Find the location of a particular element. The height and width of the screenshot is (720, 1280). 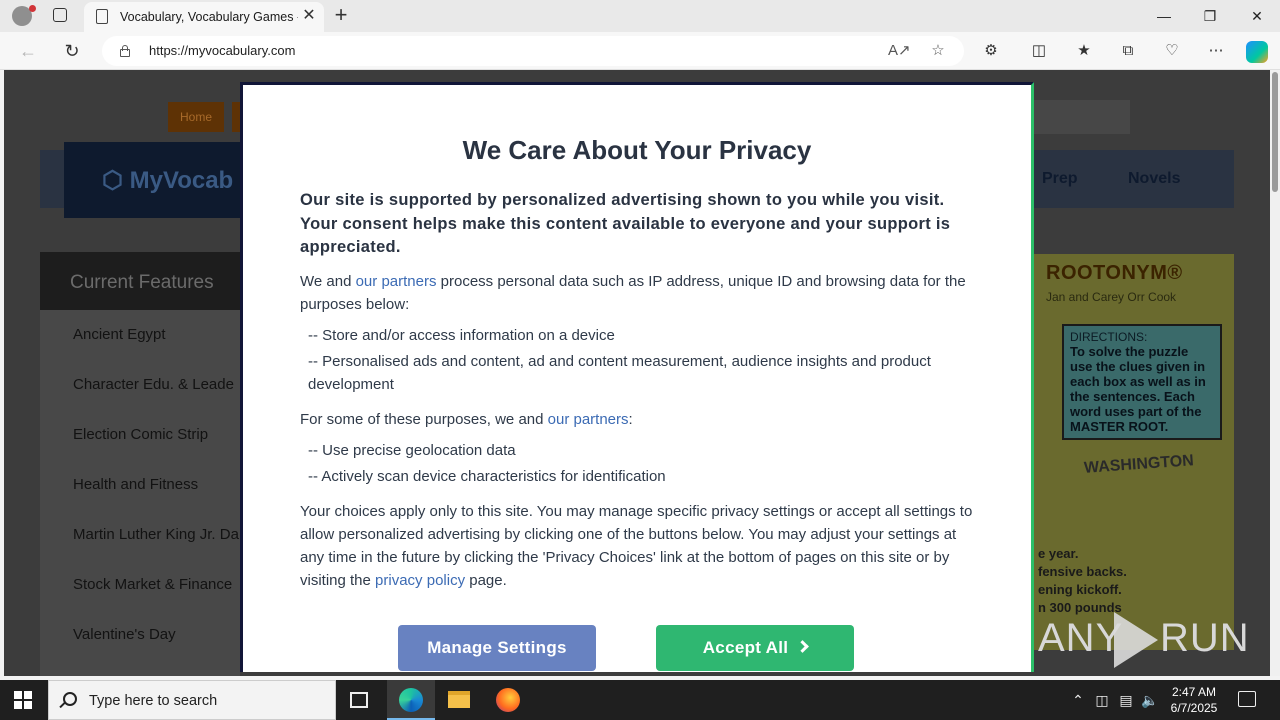

manage-settings-label: Manage Settings is located at coordinates (497, 647).